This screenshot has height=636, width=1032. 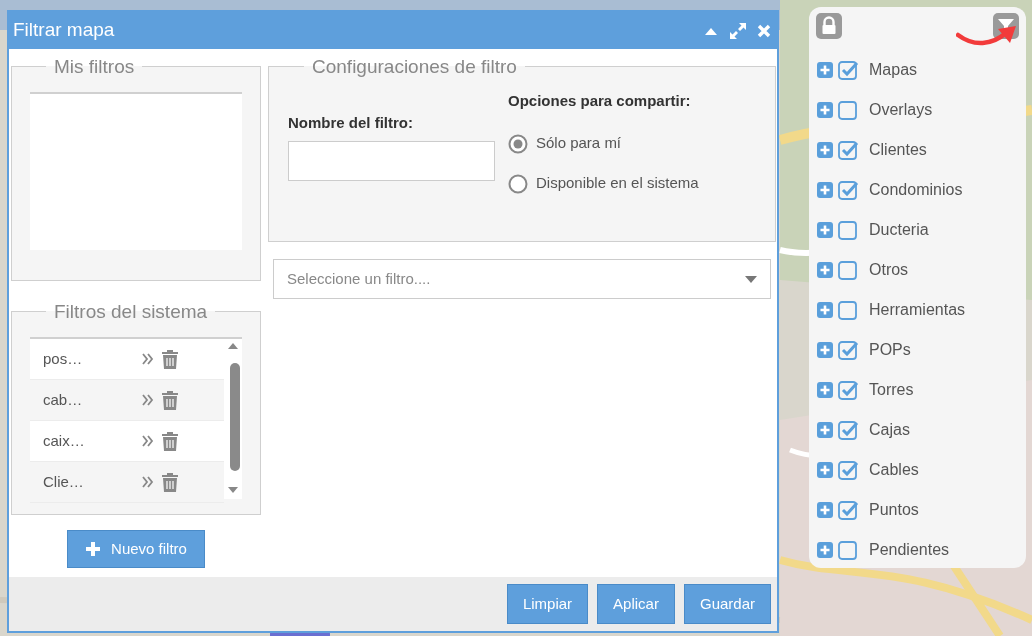 What do you see at coordinates (711, 30) in the screenshot?
I see `collapse-icon` at bounding box center [711, 30].